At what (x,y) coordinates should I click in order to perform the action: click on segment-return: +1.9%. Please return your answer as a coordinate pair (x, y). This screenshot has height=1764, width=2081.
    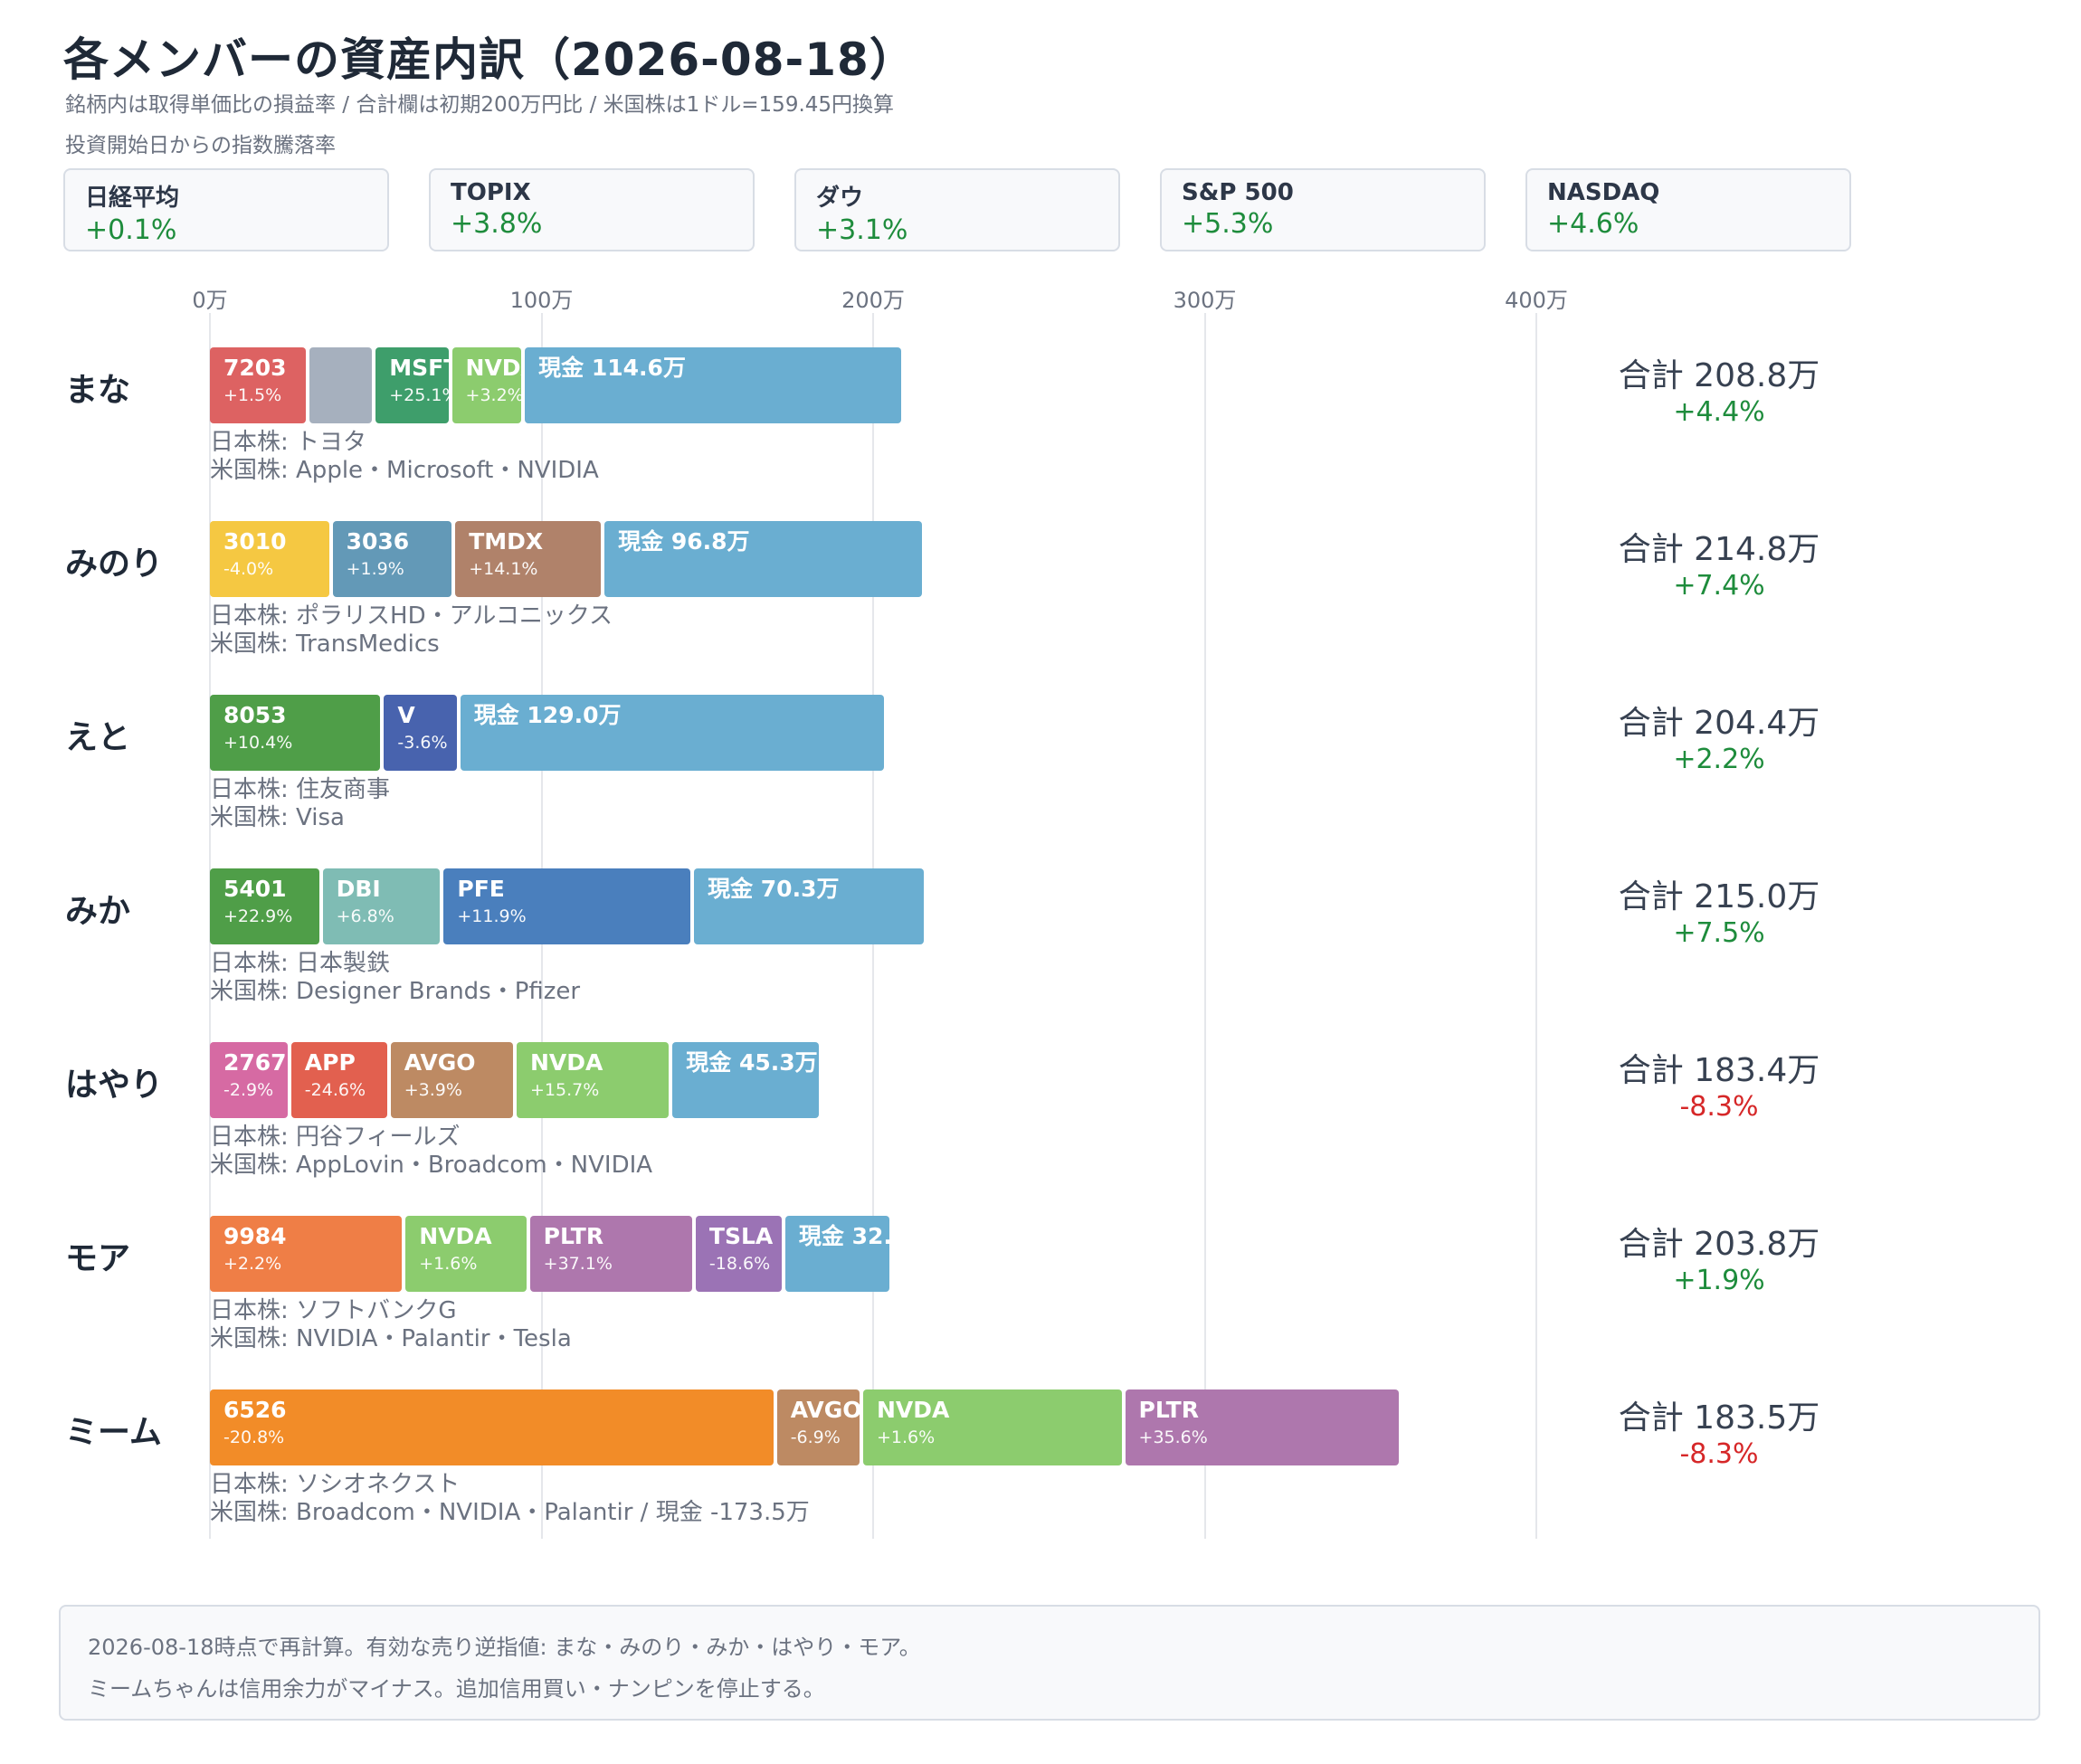
    Looking at the image, I should click on (375, 569).